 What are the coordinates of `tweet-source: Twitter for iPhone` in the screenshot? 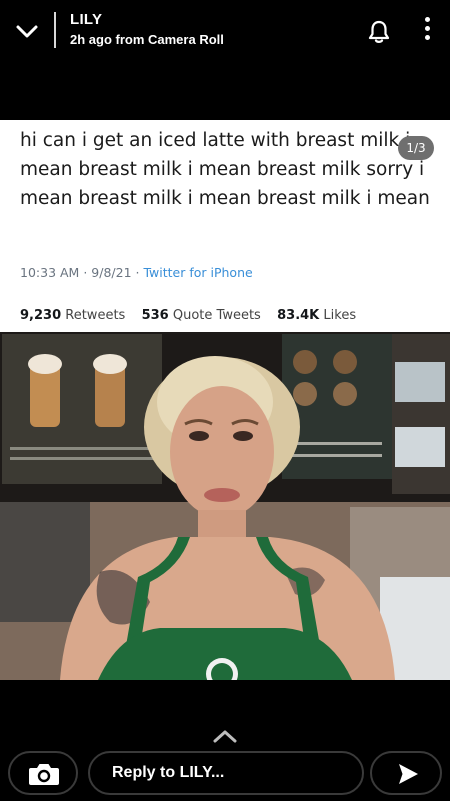 It's located at (198, 272).